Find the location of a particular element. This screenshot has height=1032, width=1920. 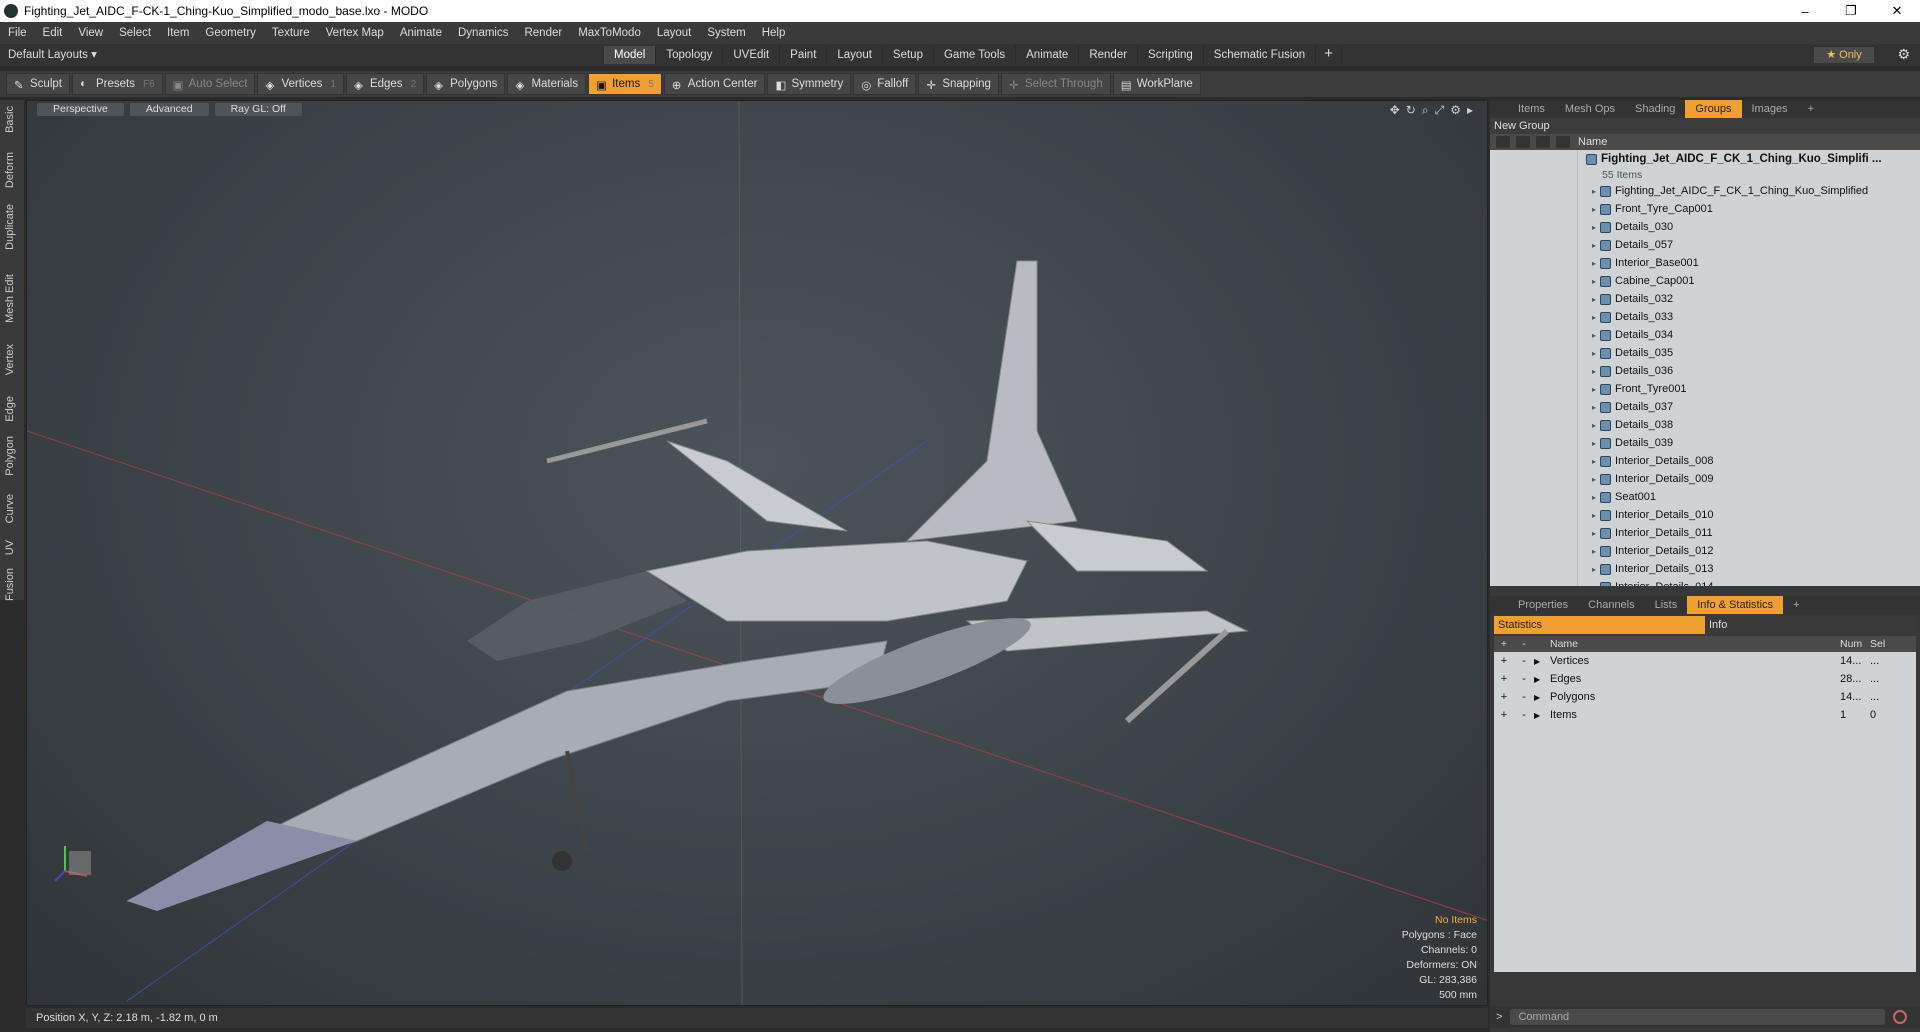

list-item: ▸ Interior_Details_013 is located at coordinates (1705, 569).